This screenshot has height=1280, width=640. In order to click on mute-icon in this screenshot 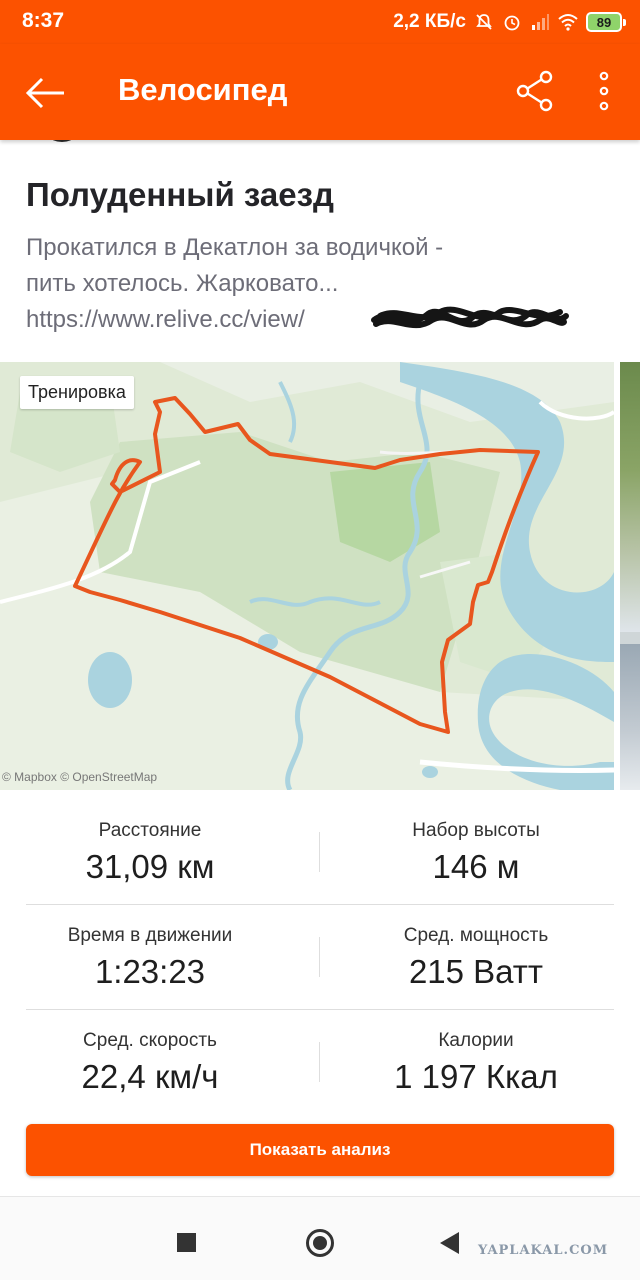, I will do `click(484, 22)`.